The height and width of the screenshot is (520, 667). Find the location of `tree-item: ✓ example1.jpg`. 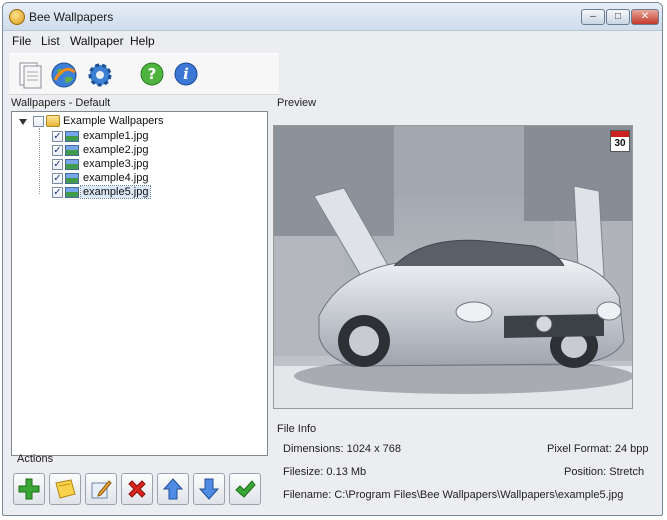

tree-item: ✓ example1.jpg is located at coordinates (137, 136).